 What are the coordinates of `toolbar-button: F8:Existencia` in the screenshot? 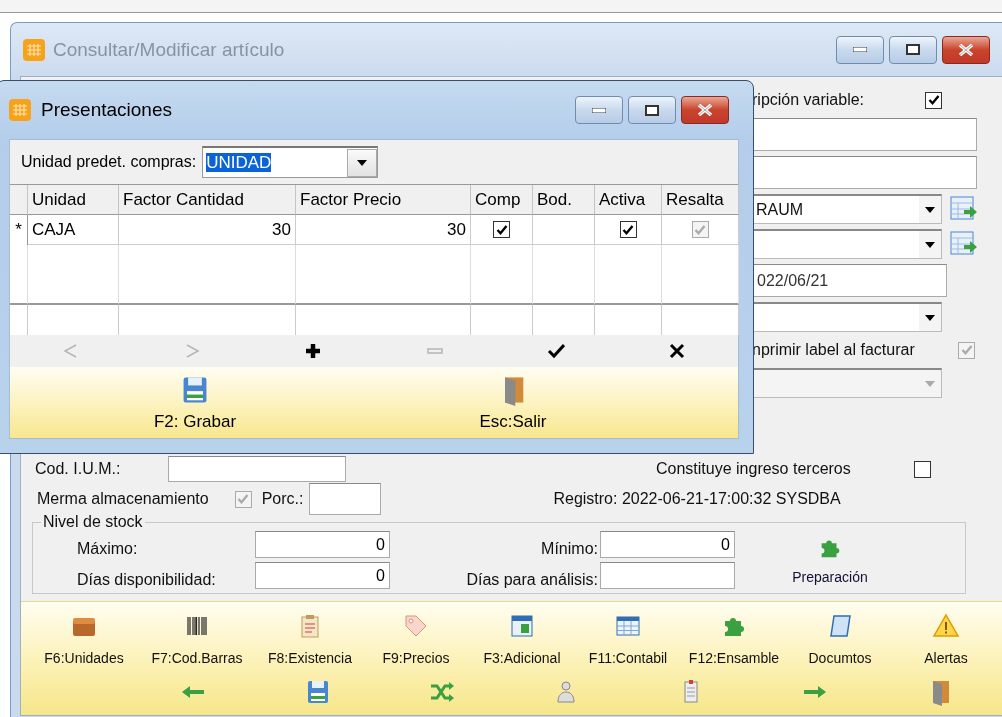 It's located at (310, 639).